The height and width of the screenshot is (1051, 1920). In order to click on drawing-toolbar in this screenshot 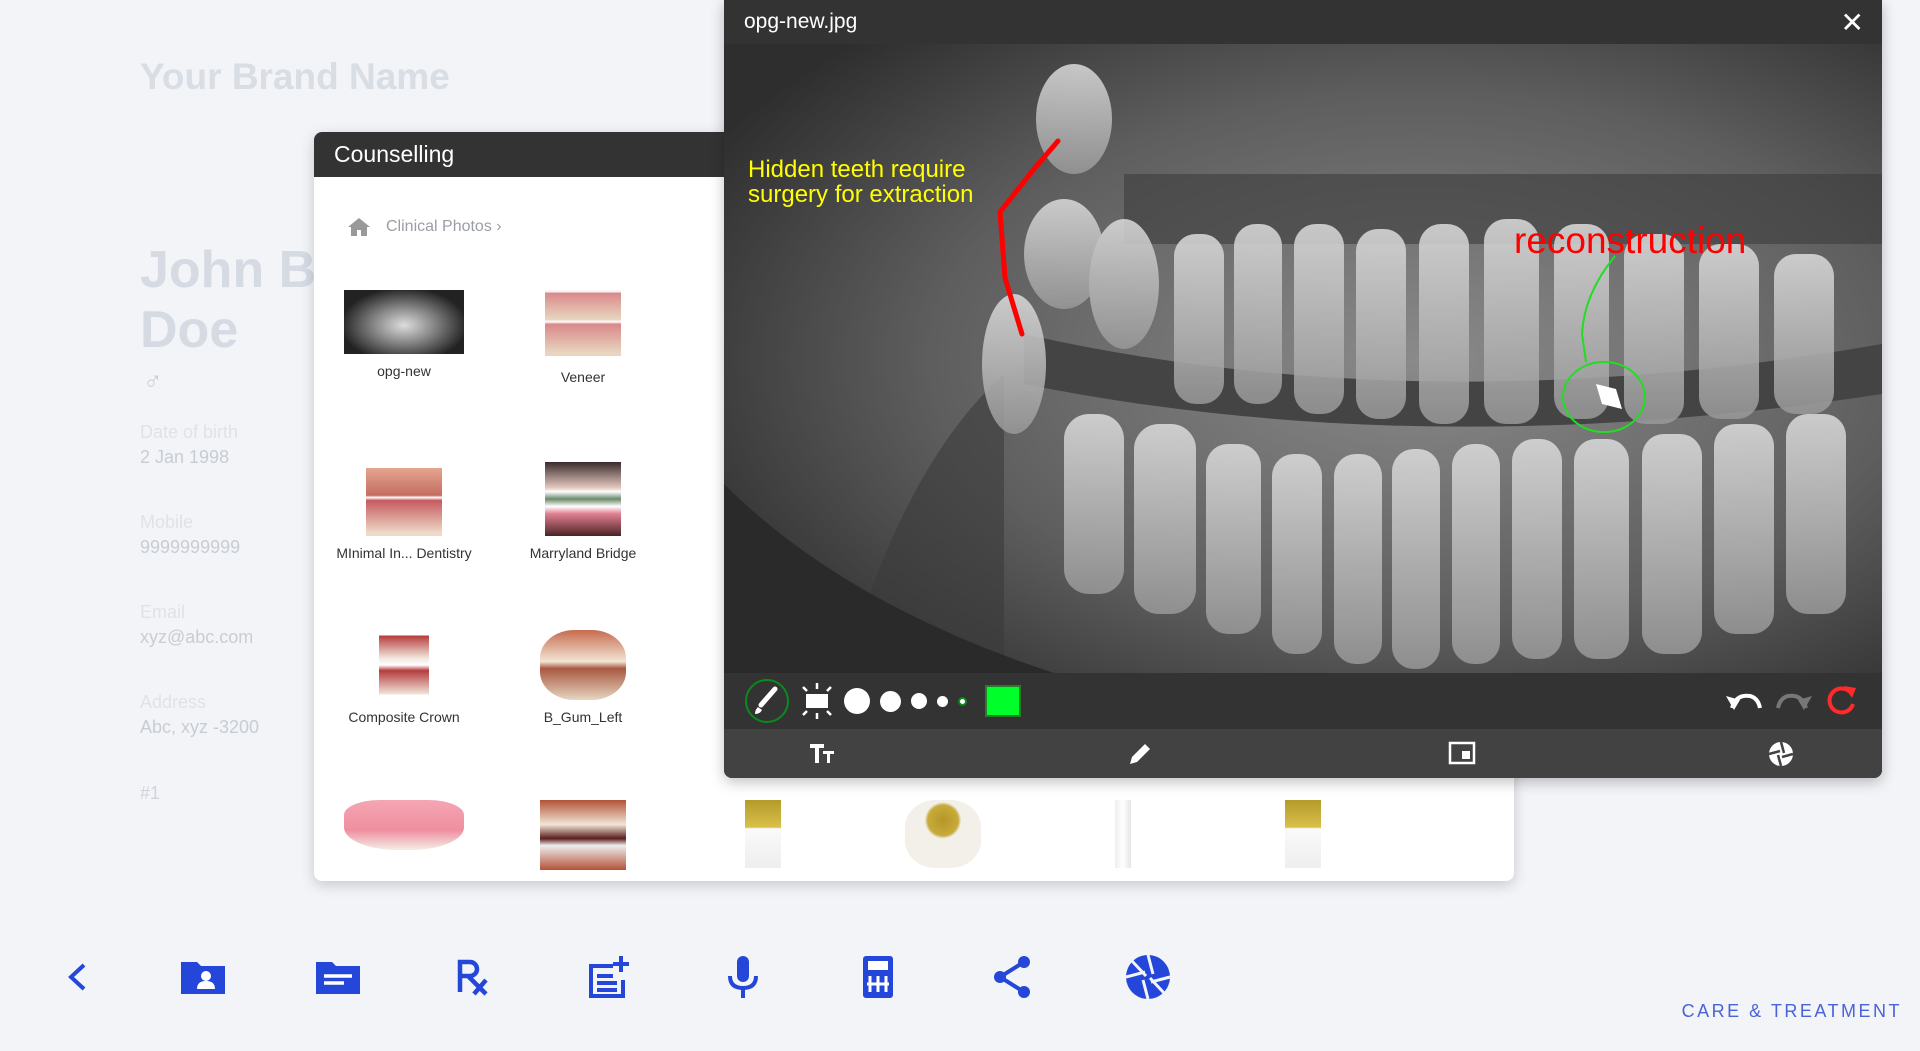, I will do `click(1303, 701)`.